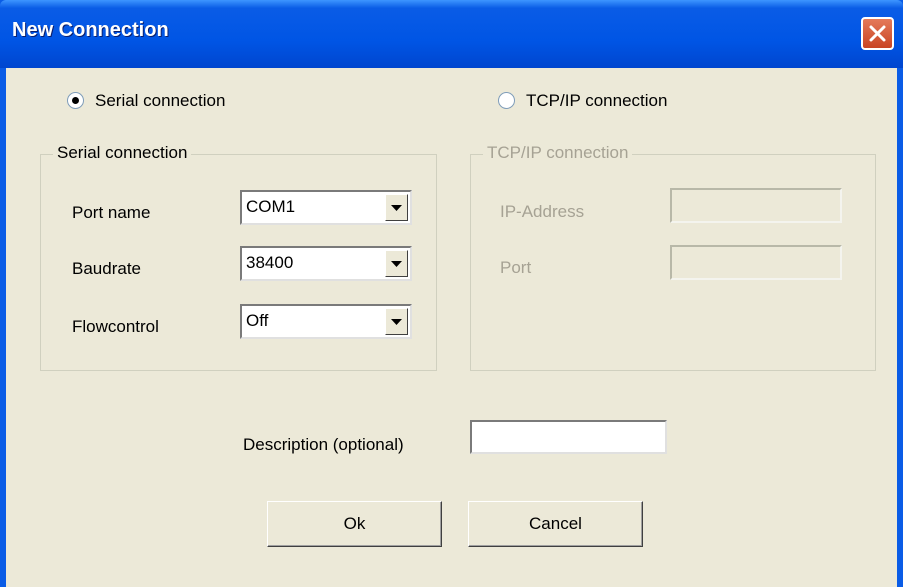 The image size is (903, 587). I want to click on tcp-group-legend: TCP/IP connection, so click(558, 153).